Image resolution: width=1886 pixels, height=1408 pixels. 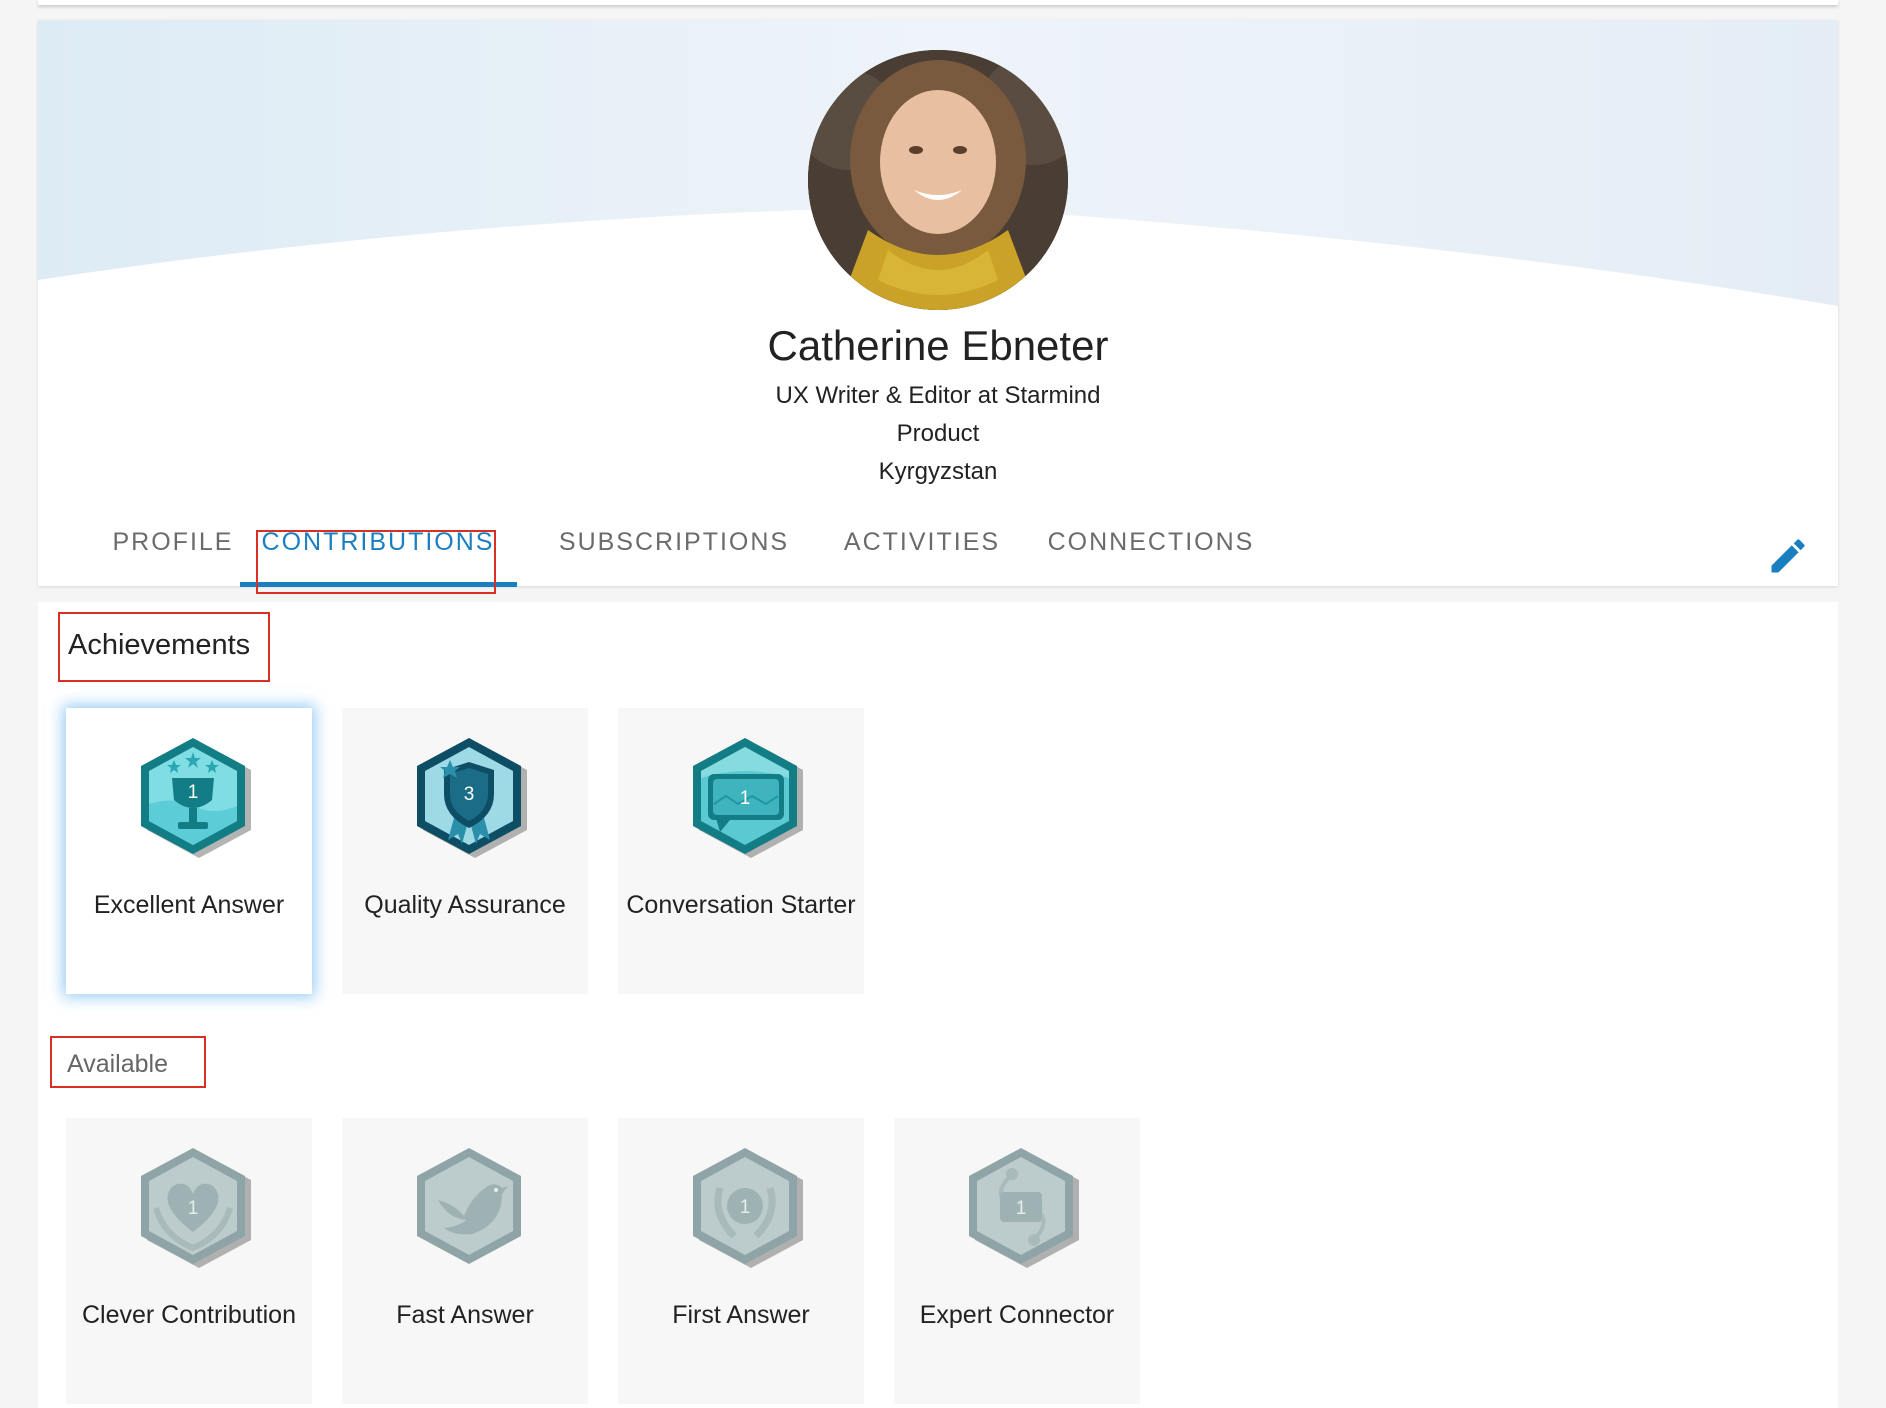 I want to click on svg-text: 3, so click(x=469, y=794).